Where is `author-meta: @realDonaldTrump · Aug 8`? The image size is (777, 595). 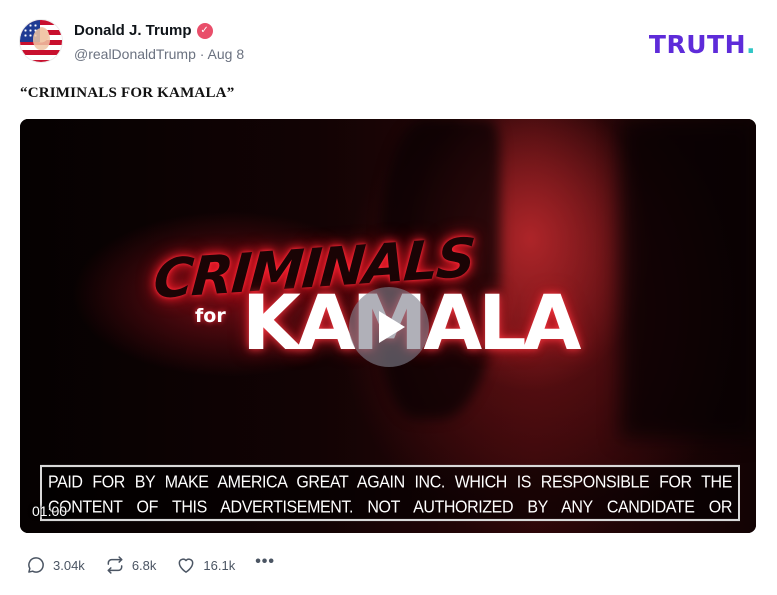 author-meta: @realDonaldTrump · Aug 8 is located at coordinates (159, 54).